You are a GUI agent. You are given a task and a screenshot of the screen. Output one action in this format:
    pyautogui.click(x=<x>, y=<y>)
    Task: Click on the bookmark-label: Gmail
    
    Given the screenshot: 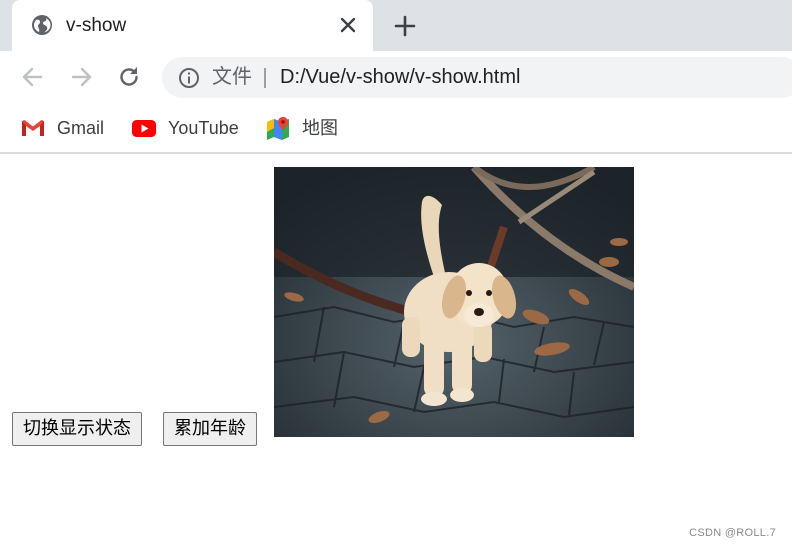 What is the action you would take?
    pyautogui.click(x=81, y=128)
    